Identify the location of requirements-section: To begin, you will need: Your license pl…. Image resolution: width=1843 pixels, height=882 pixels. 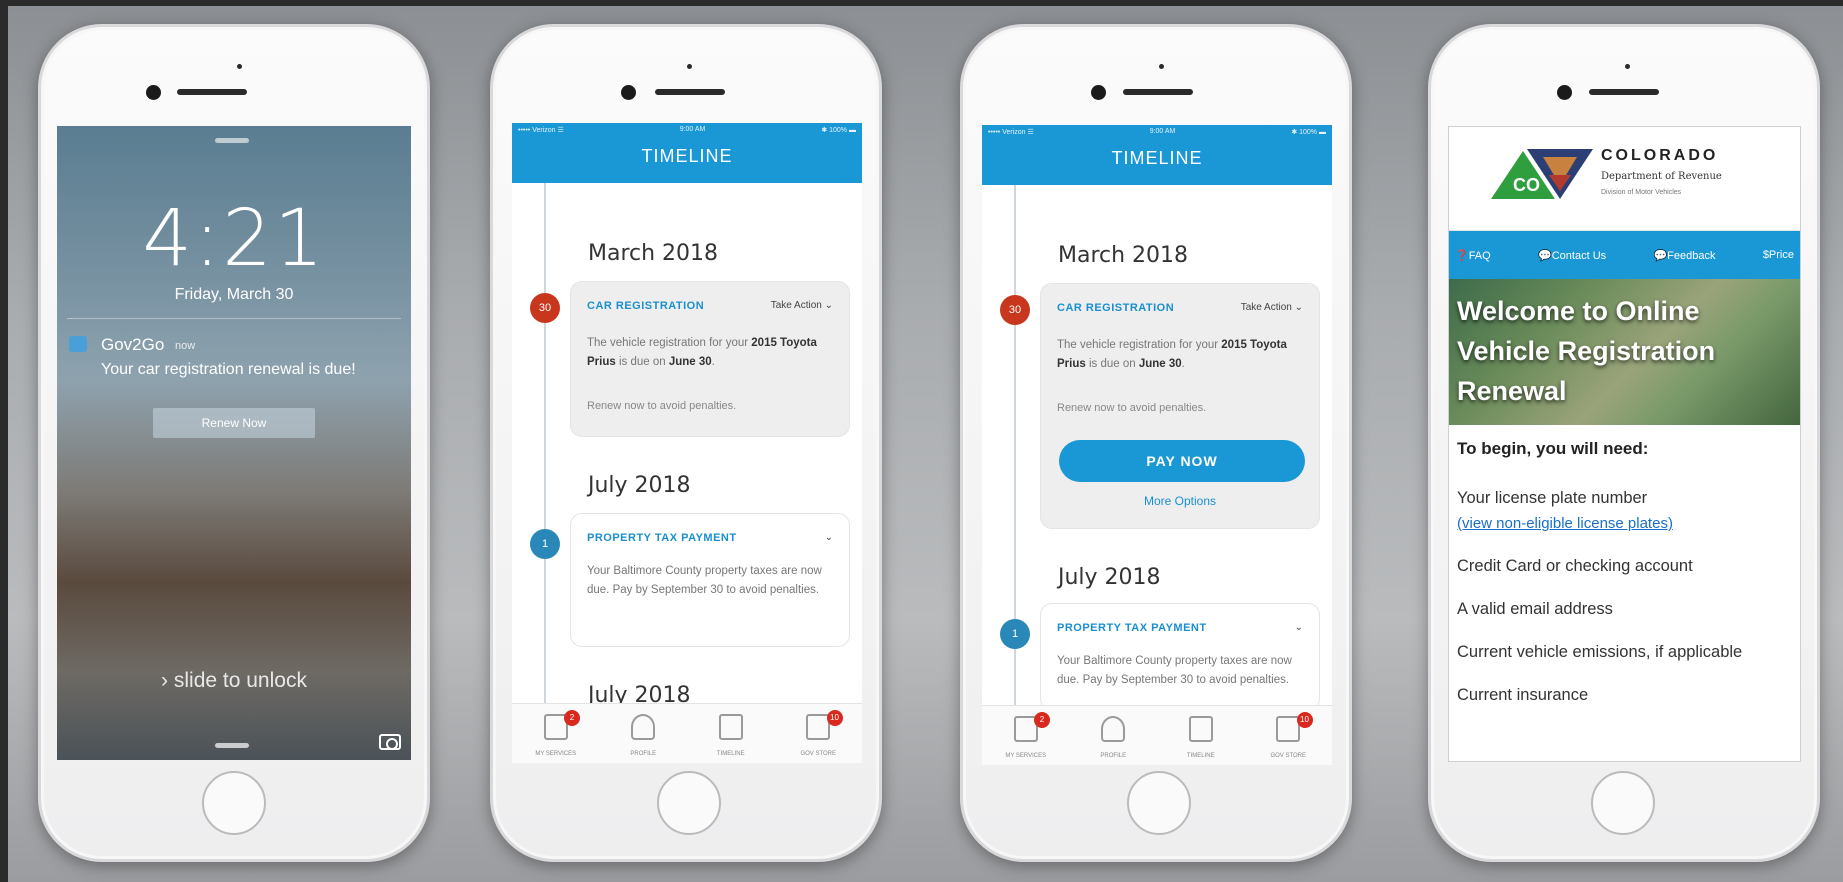
(1624, 593).